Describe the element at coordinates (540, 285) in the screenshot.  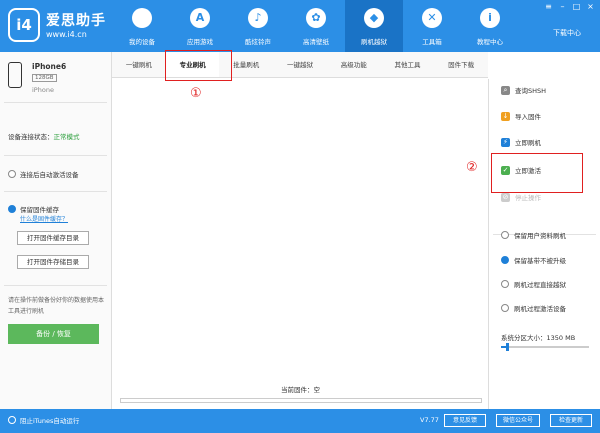
I see `option-label: 刷机过程直接越狱` at that location.